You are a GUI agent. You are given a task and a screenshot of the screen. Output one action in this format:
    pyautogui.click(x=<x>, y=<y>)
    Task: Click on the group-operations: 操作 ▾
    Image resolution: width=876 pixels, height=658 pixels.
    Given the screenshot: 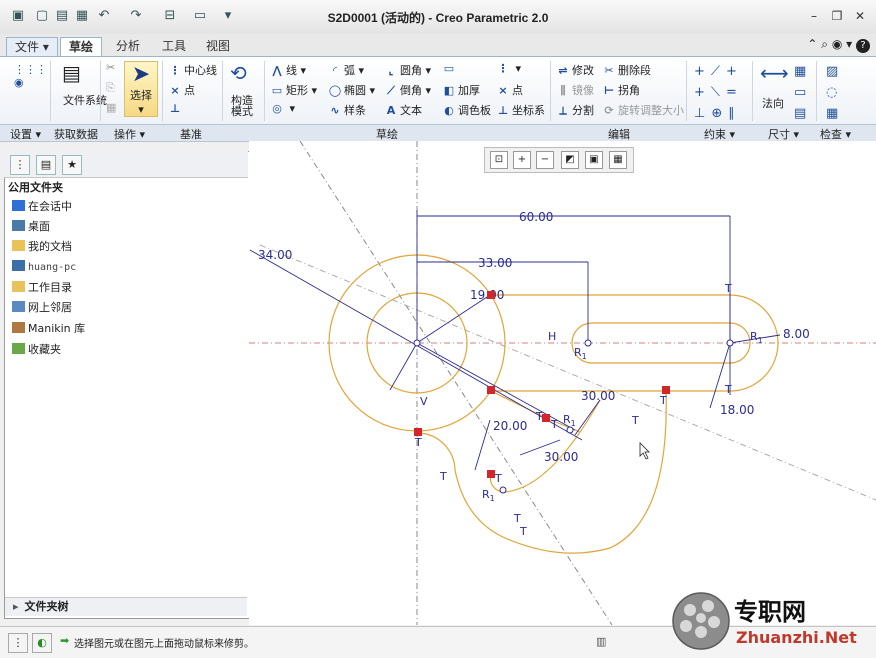 What is the action you would take?
    pyautogui.click(x=129, y=134)
    